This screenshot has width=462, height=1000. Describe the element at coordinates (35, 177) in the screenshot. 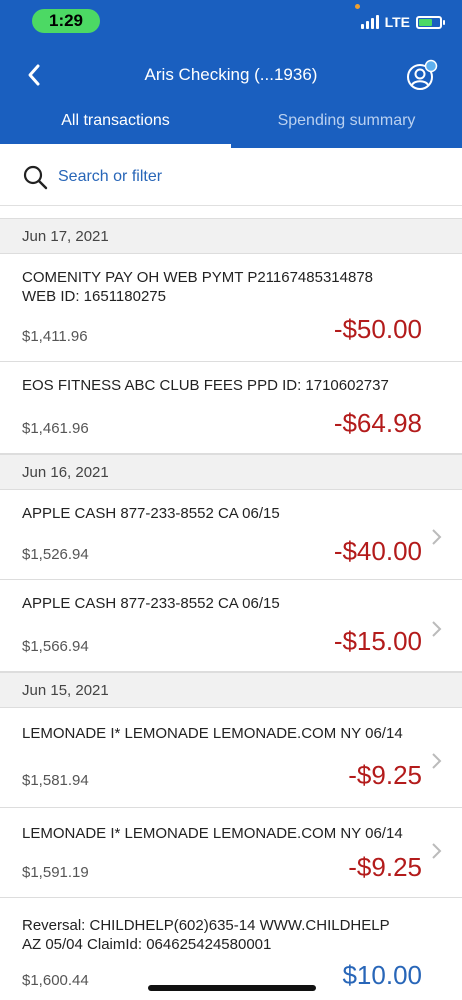

I see `search-icon` at that location.